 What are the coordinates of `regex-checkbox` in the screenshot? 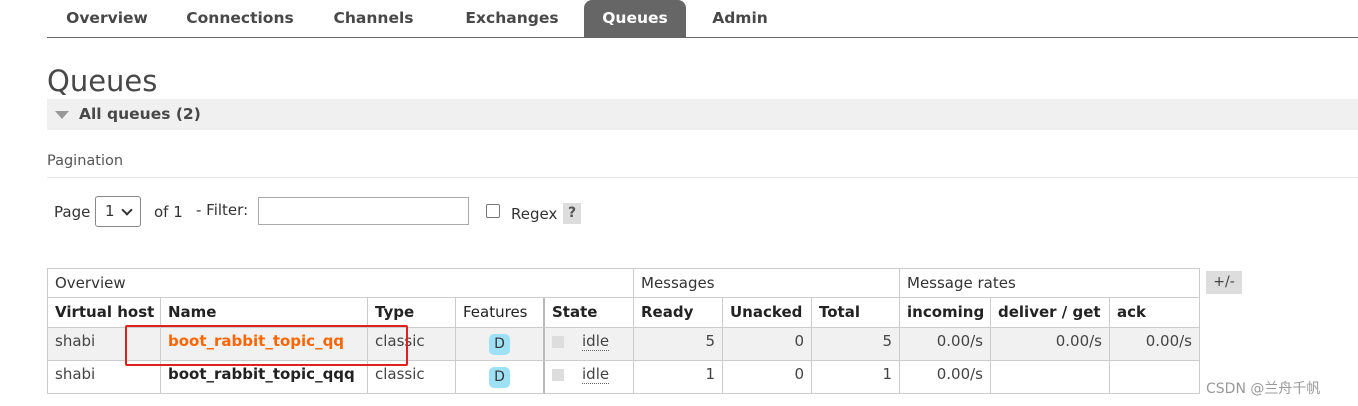 It's located at (493, 211).